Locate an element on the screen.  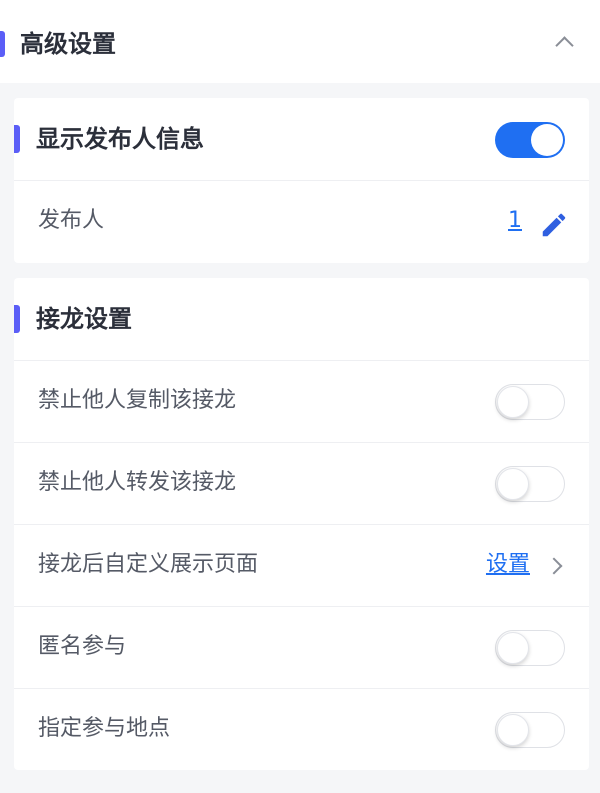
relay-section-title: 接龙设置 is located at coordinates (84, 319).